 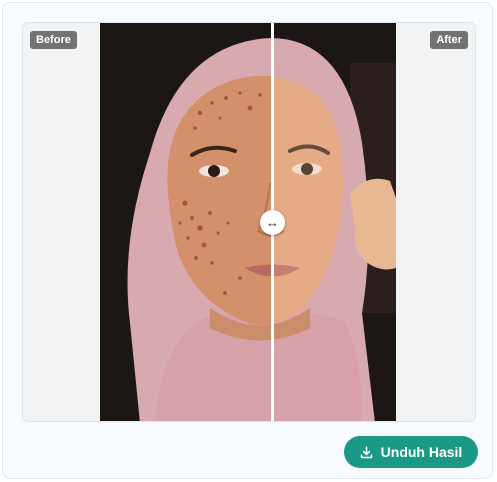 I want to click on after-label: After, so click(x=449, y=40).